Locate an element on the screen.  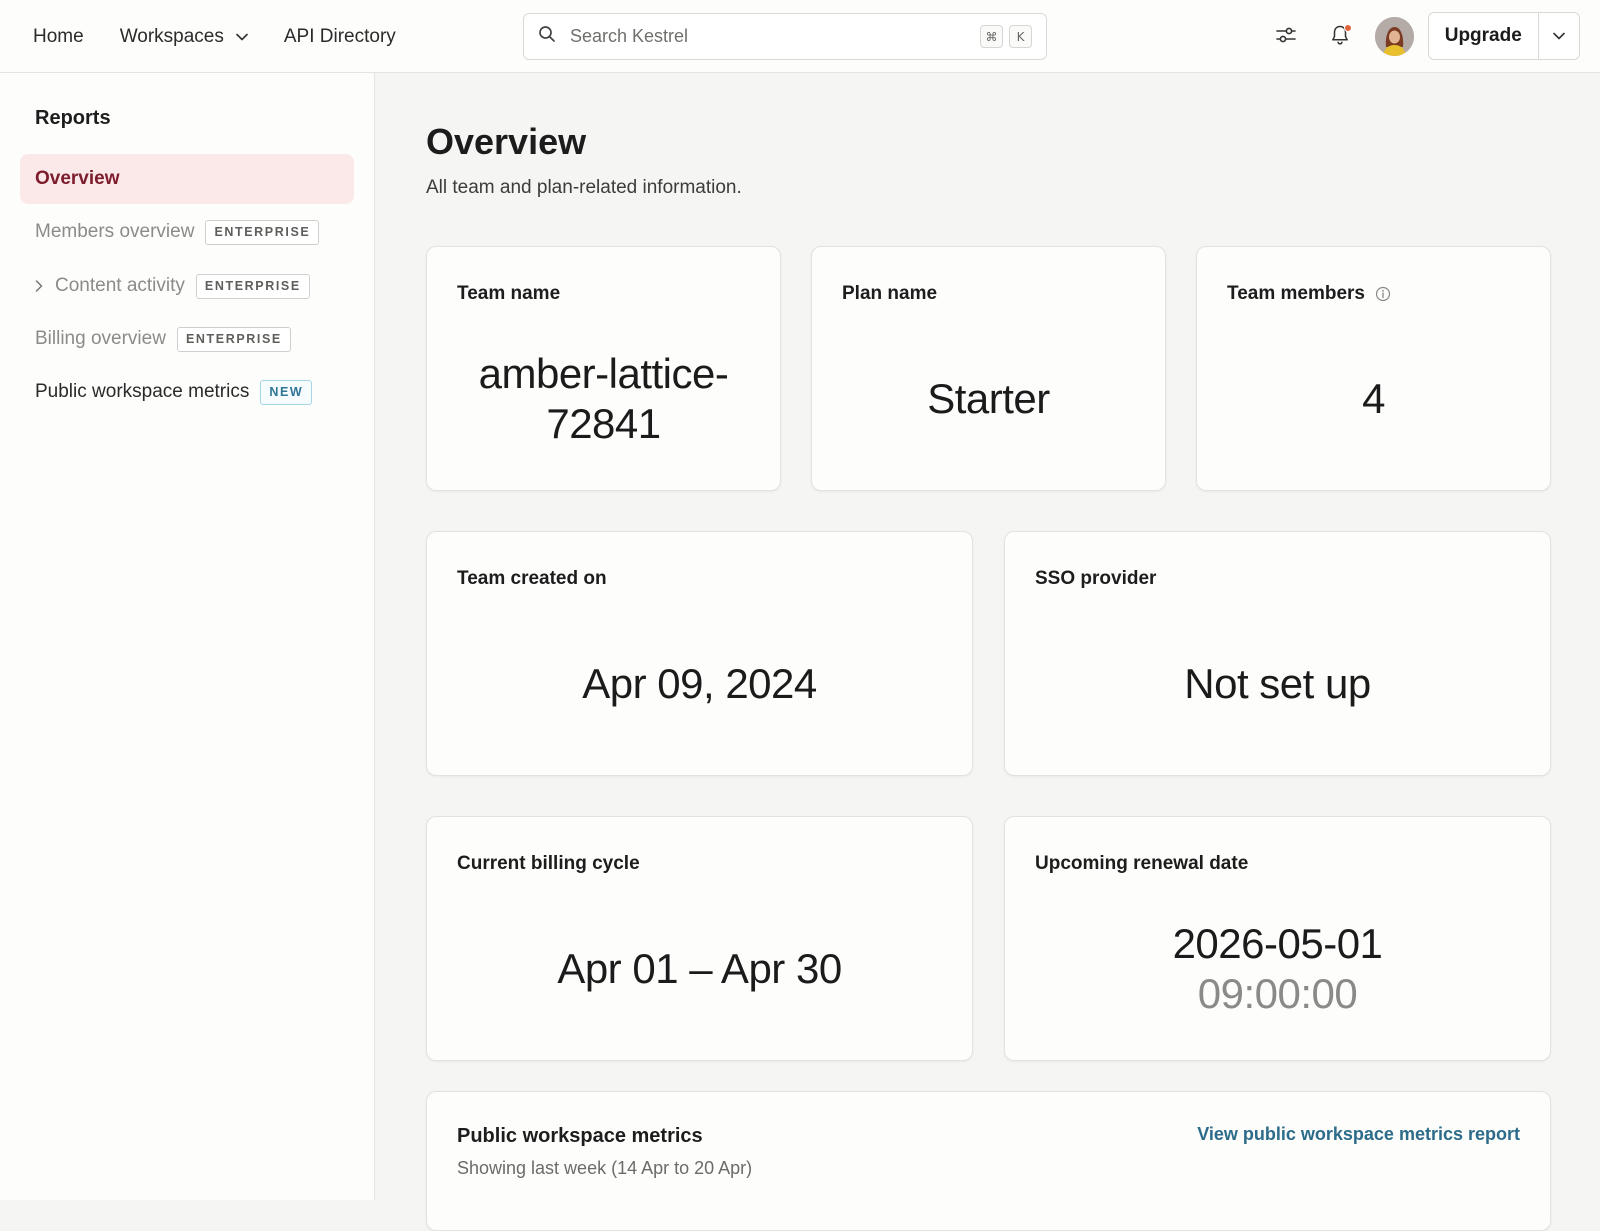
nav-api-directory-label: API Directory is located at coordinates (339, 36).